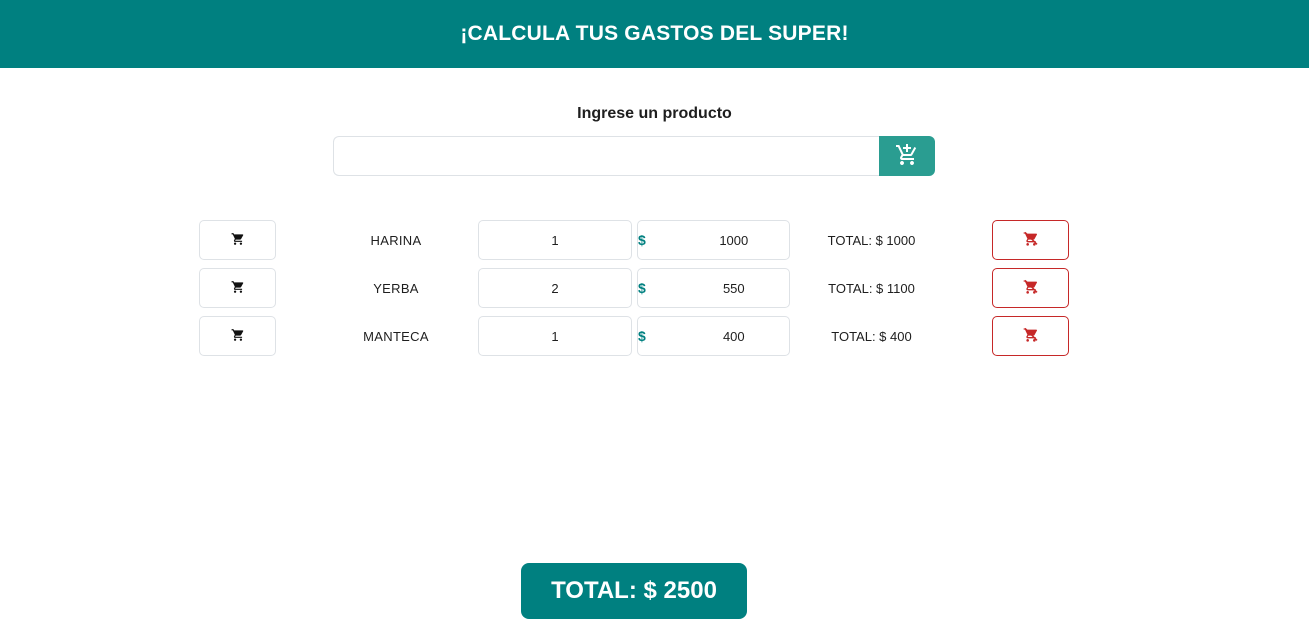 This screenshot has width=1309, height=629. I want to click on app-header: ¡CALCULA TUS GASTOS DEL SUPER!, so click(654, 34).